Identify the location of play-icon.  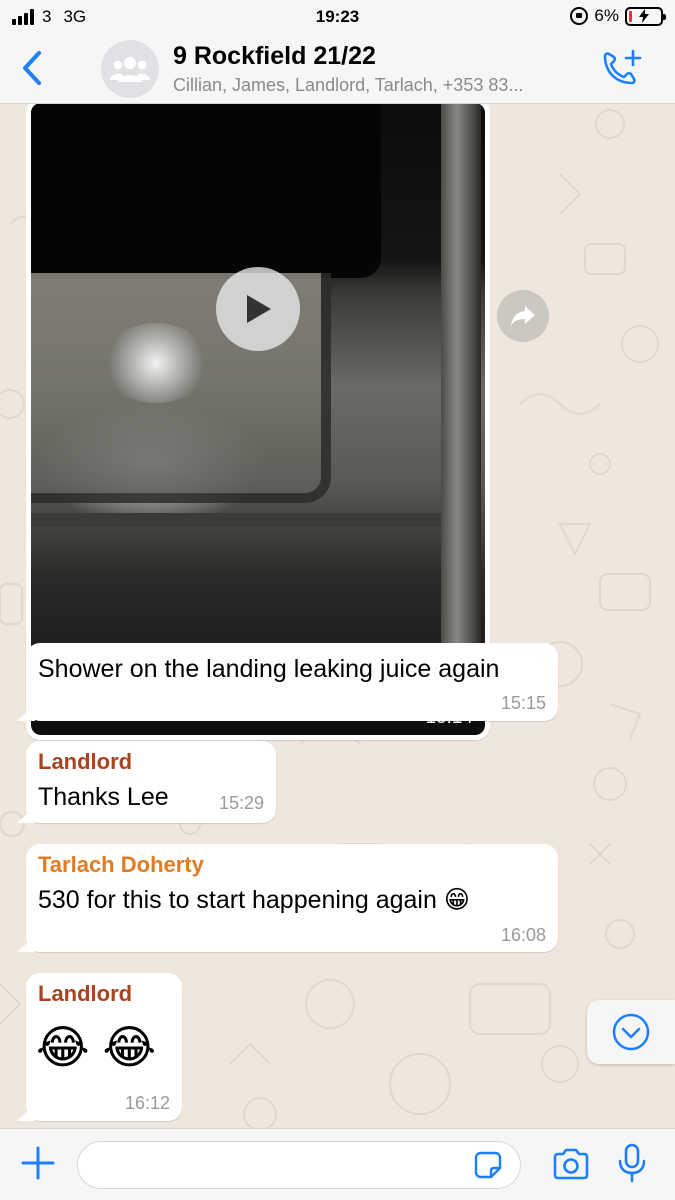
(259, 309).